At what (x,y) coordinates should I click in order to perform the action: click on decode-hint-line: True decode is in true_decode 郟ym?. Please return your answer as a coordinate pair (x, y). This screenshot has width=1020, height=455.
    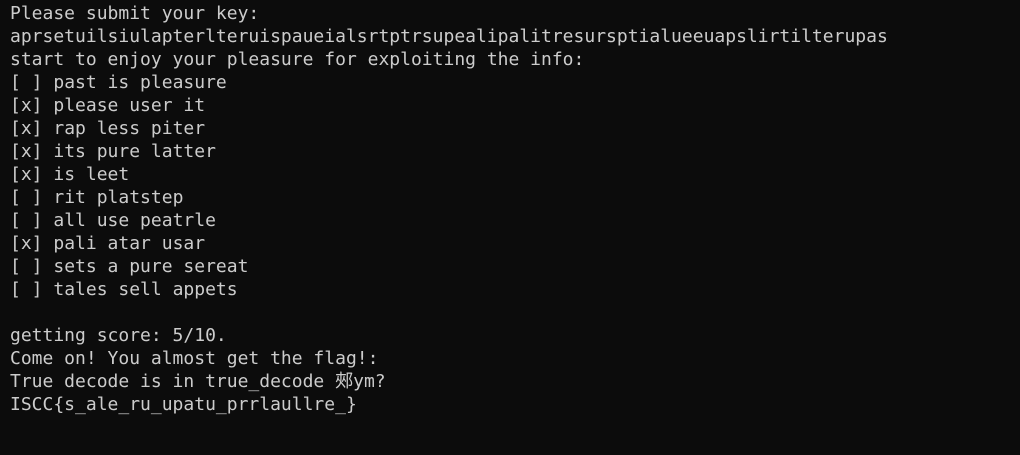
    Looking at the image, I should click on (198, 381).